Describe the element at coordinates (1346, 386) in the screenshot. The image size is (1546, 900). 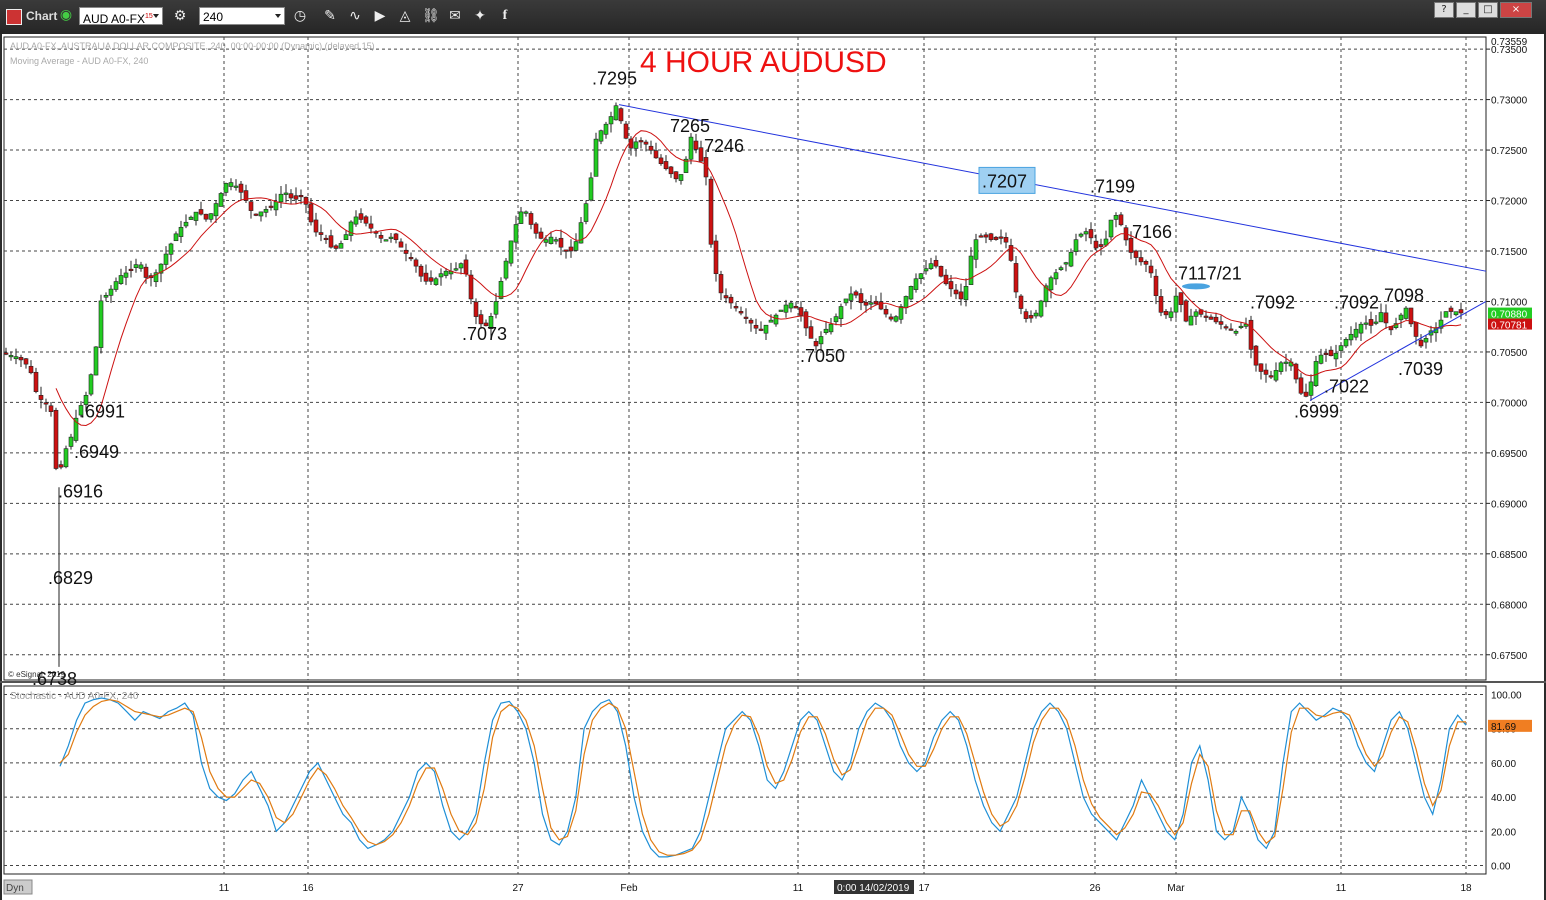
I see `price-annotation: .7022` at that location.